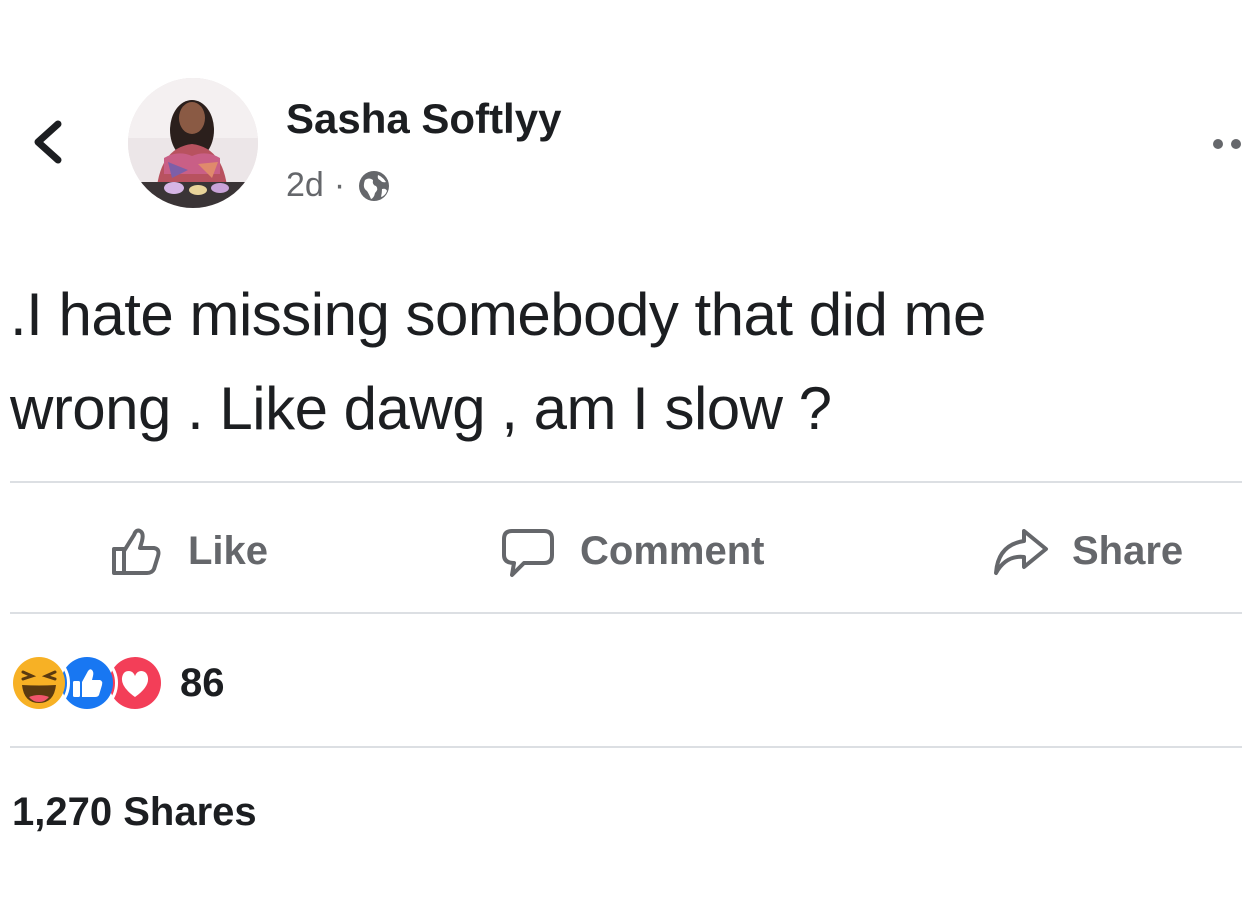 The height and width of the screenshot is (916, 1242). I want to click on thumbs-up-icon, so click(136, 551).